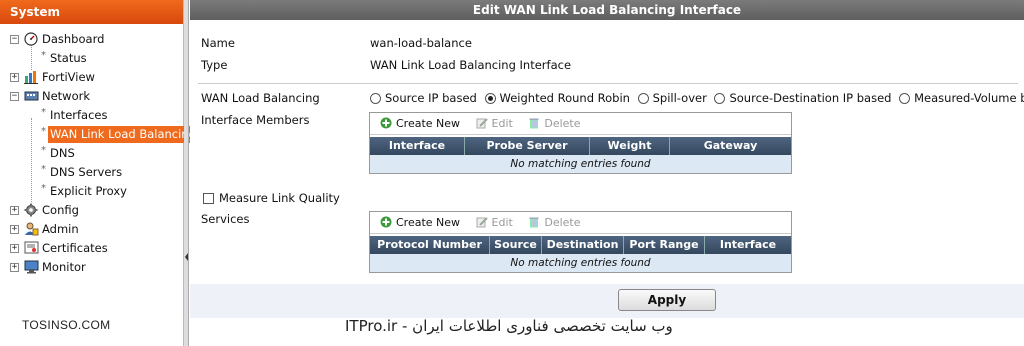 This screenshot has width=1024, height=346. I want to click on sidebar-item-fortiview: + FortiView, so click(91, 77).